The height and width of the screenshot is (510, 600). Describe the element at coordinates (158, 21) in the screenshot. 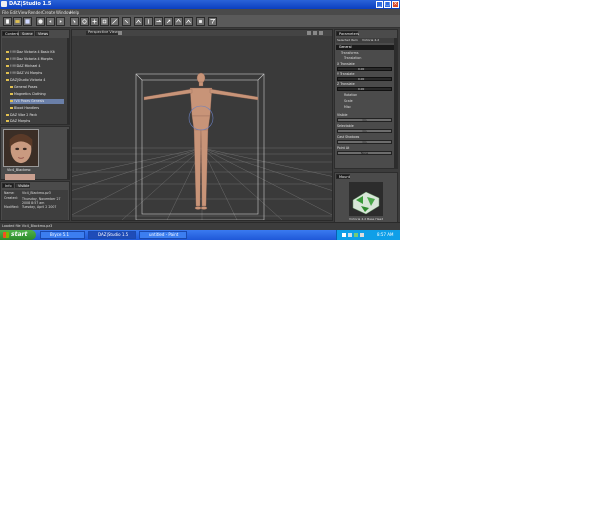

I see `camera-zoom-icon` at that location.